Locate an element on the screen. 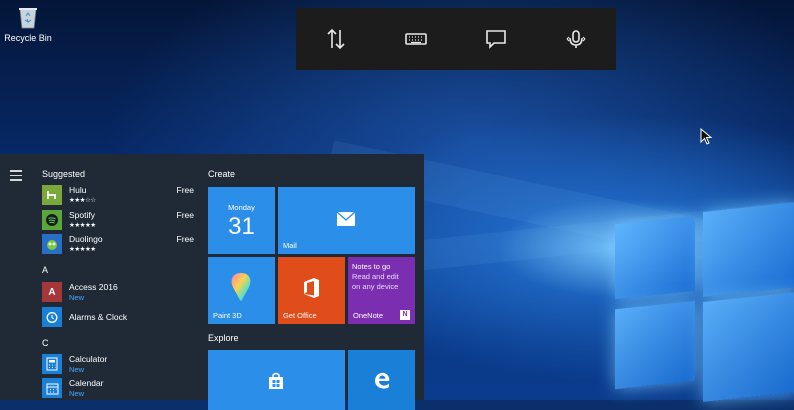 The height and width of the screenshot is (410, 794). onenote-tagline: Notes to go is located at coordinates (371, 266).